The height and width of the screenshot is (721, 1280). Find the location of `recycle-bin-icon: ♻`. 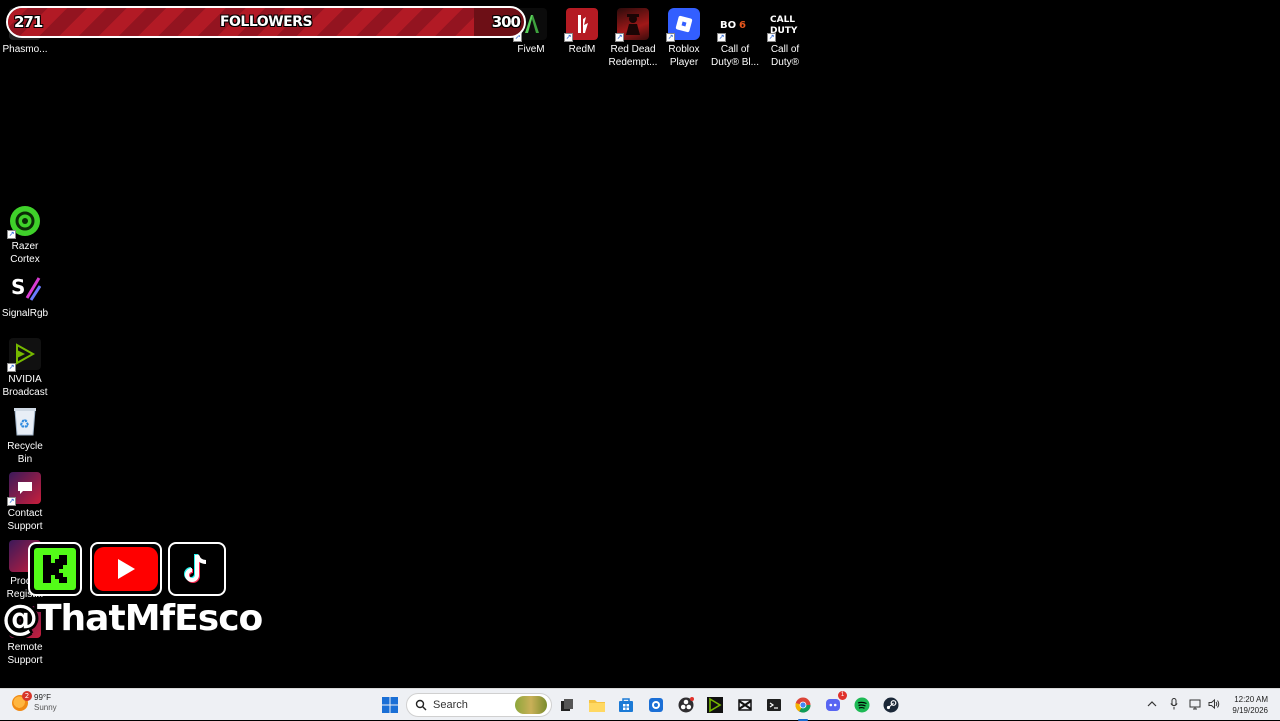

recycle-bin-icon: ♻ is located at coordinates (25, 421).